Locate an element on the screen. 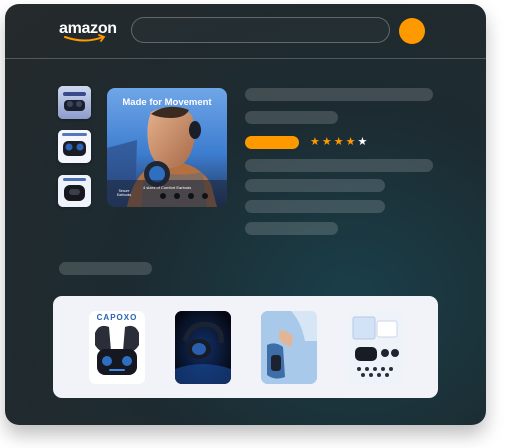  amazon-logo: amazon is located at coordinates (89, 34).